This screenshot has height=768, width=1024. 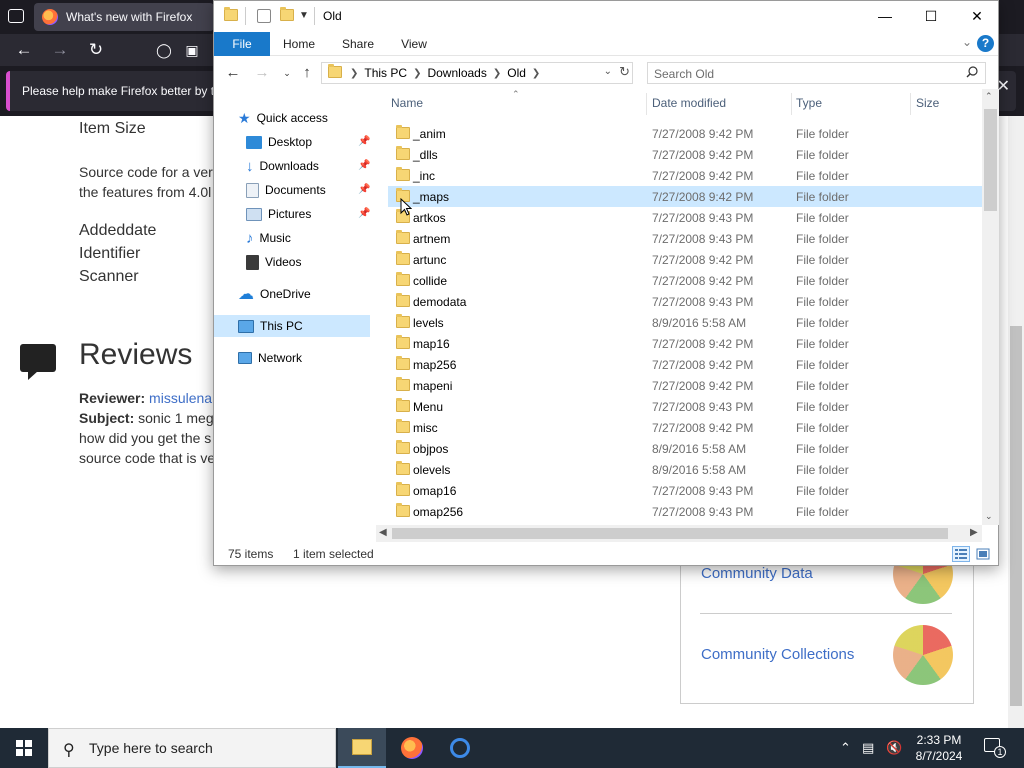 What do you see at coordinates (383, 532) in the screenshot?
I see `scroll-left-arrow-icon: ◀` at bounding box center [383, 532].